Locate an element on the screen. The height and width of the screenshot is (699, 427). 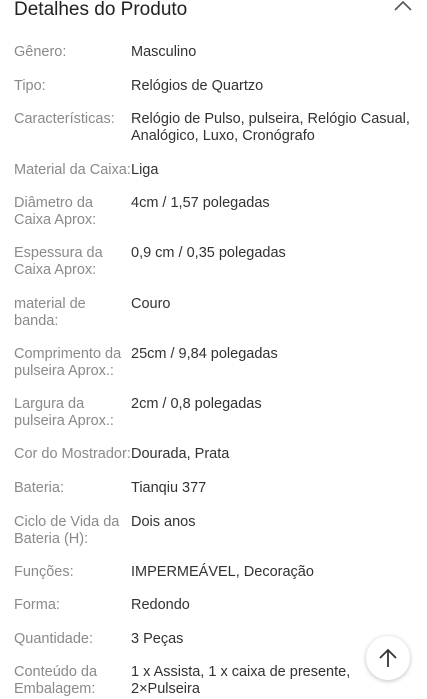
spec-value: Dourada, Prata is located at coordinates (180, 454).